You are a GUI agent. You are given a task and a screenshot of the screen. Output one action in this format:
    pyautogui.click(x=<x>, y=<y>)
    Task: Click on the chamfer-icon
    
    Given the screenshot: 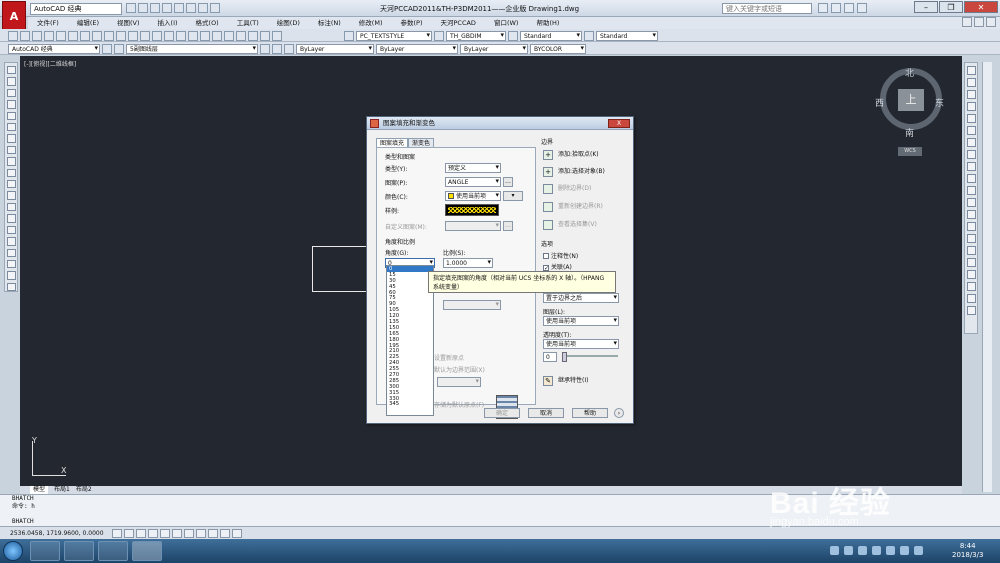 What is the action you would take?
    pyautogui.click(x=971, y=238)
    